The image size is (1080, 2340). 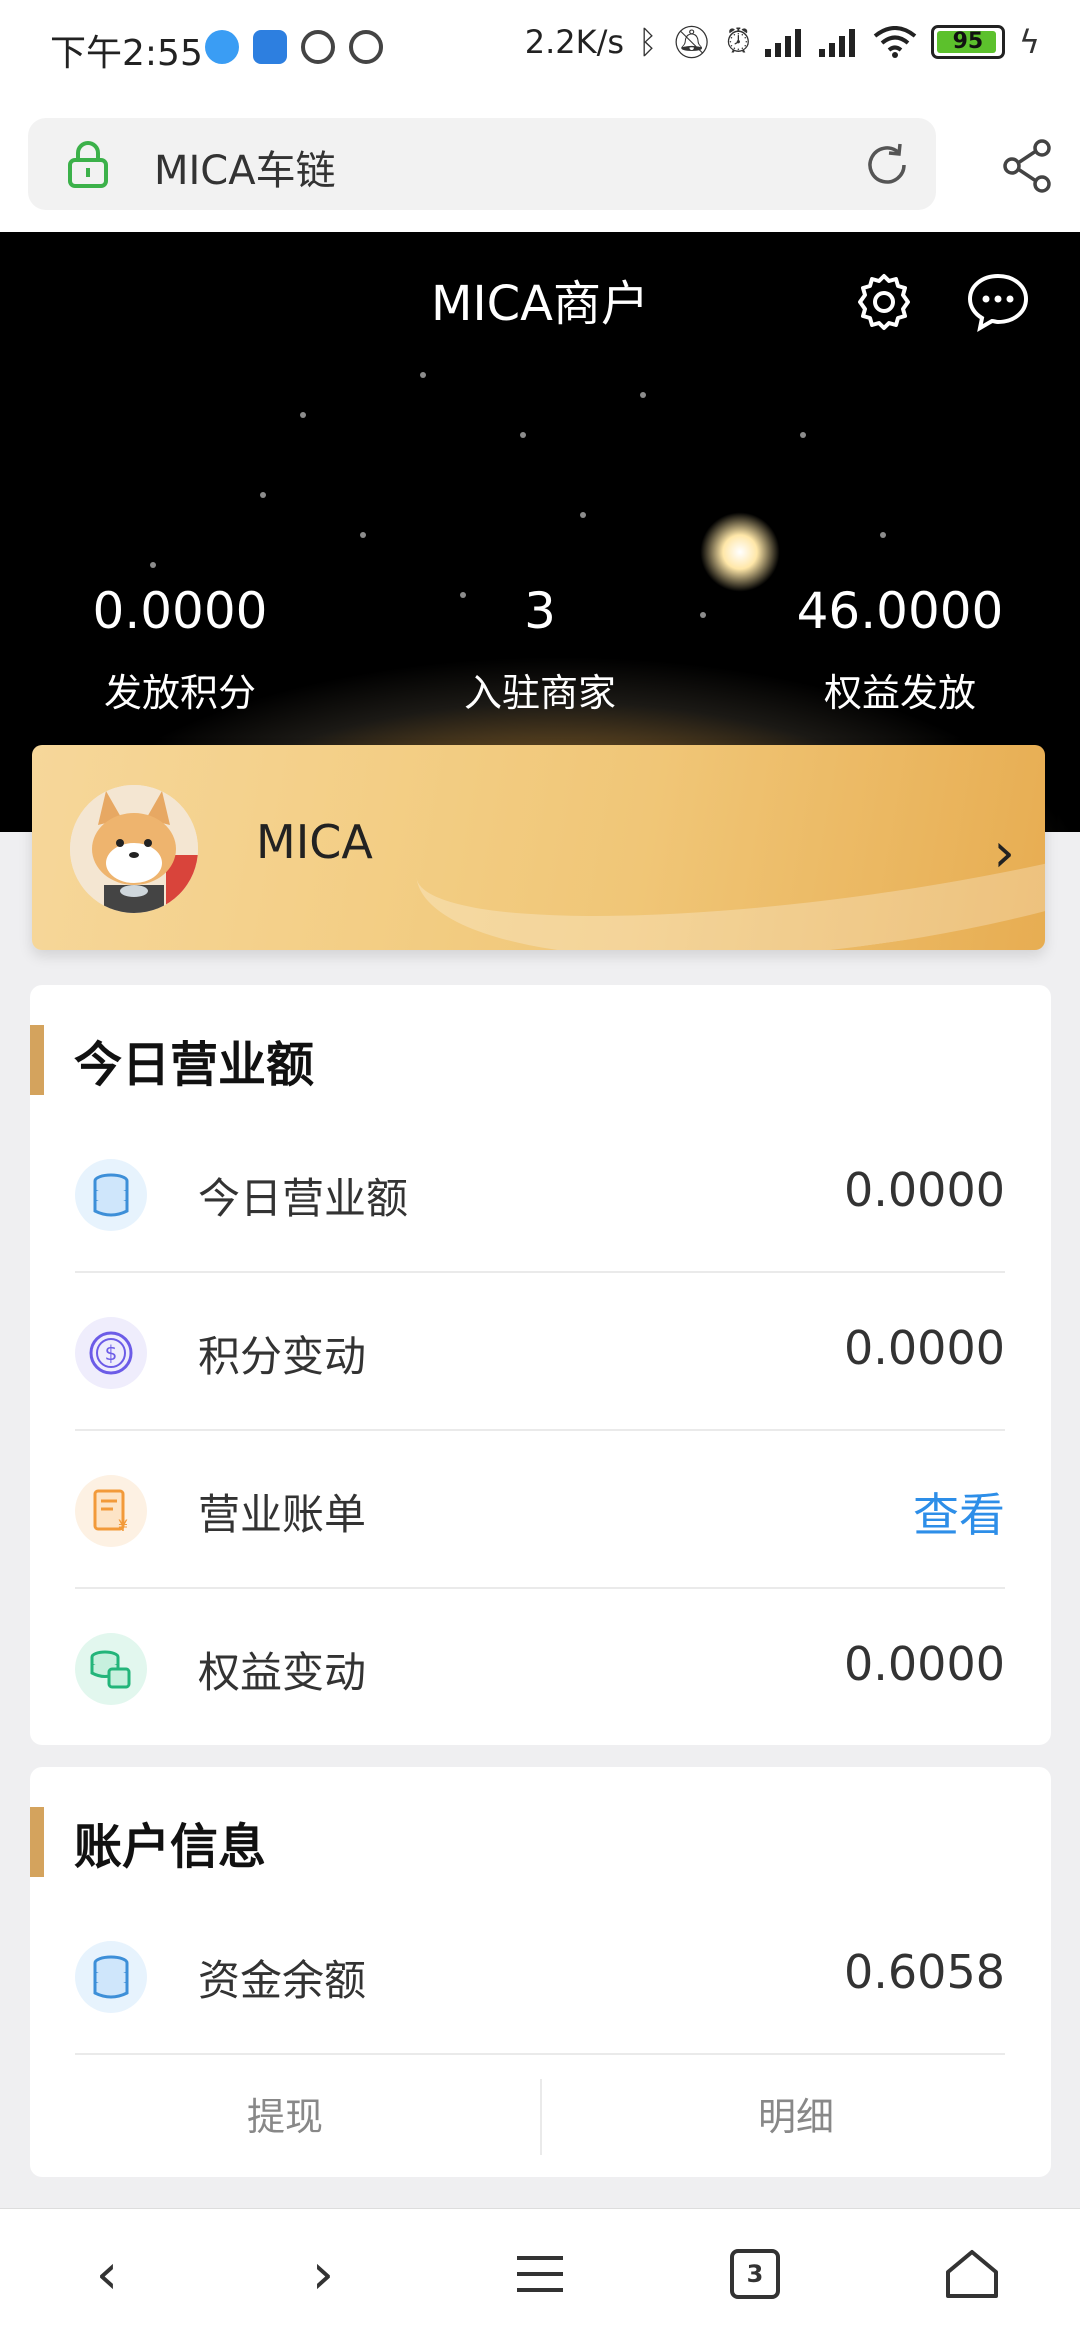 I want to click on list-item-balance: 资金余额 0.6058, so click(x=540, y=1976).